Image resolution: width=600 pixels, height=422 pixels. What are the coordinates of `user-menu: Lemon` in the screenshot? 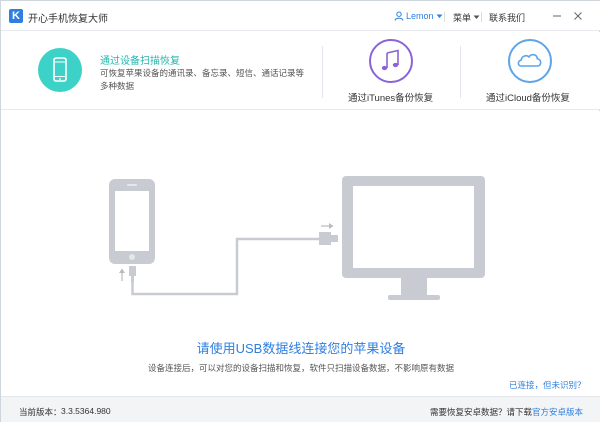 It's located at (418, 16).